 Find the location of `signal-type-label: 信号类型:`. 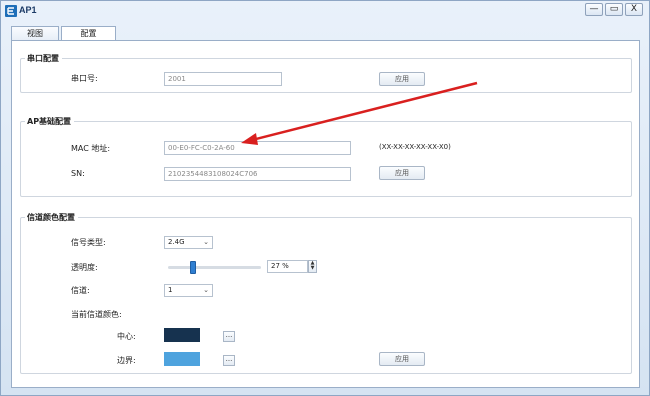

signal-type-label: 信号类型: is located at coordinates (88, 242).